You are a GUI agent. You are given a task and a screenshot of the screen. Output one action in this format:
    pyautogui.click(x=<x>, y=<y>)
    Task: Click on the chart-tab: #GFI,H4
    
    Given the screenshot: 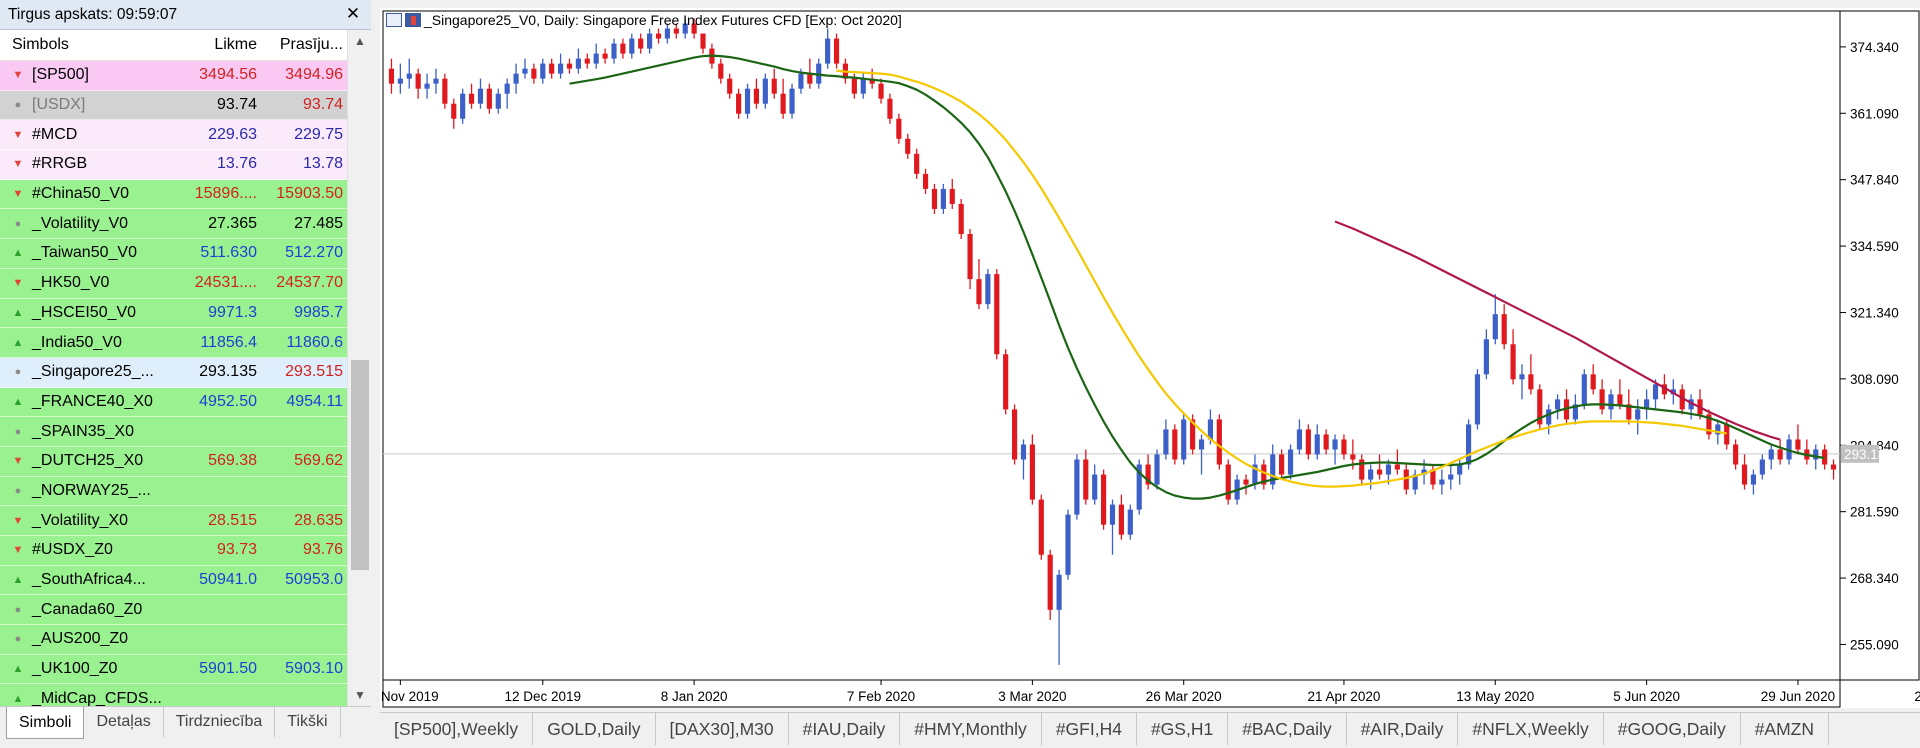 What is the action you would take?
    pyautogui.click(x=1089, y=729)
    